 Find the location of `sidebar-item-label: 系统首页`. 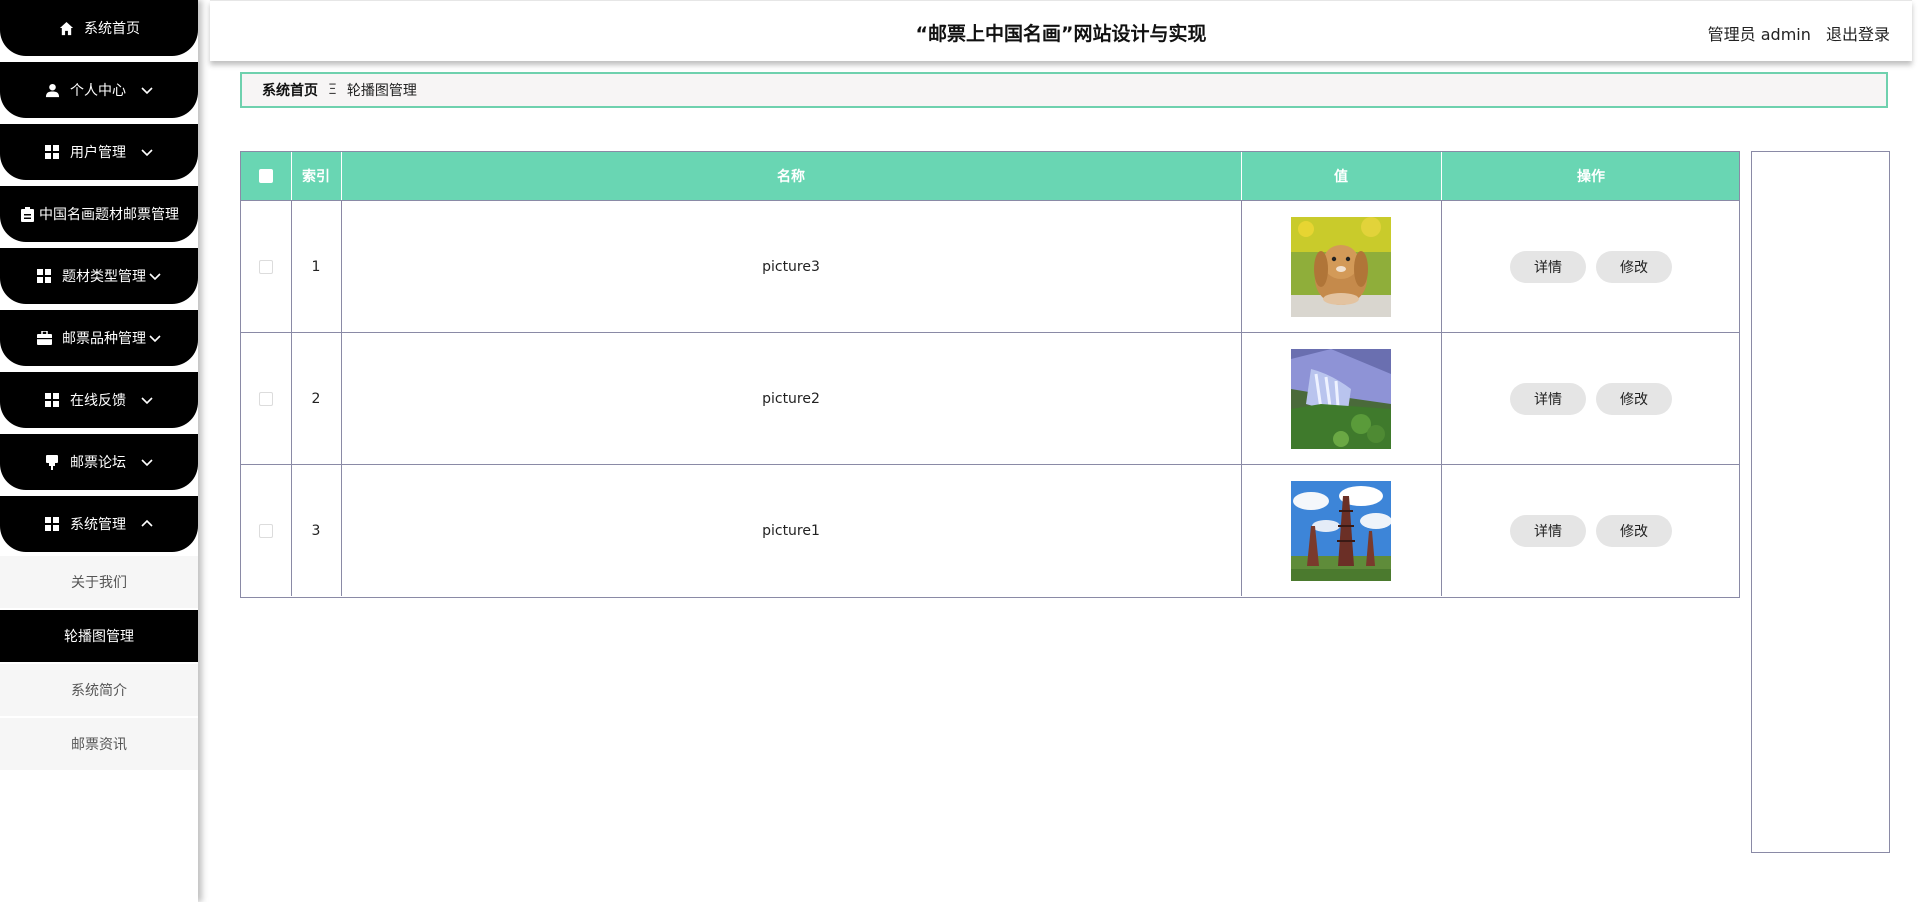

sidebar-item-label: 系统首页 is located at coordinates (112, 29).